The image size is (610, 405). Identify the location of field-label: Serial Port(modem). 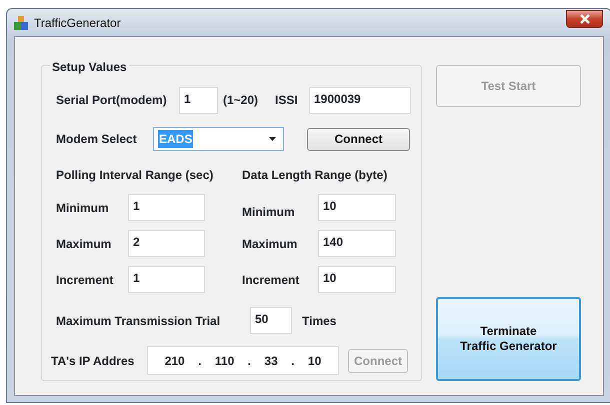
(112, 100).